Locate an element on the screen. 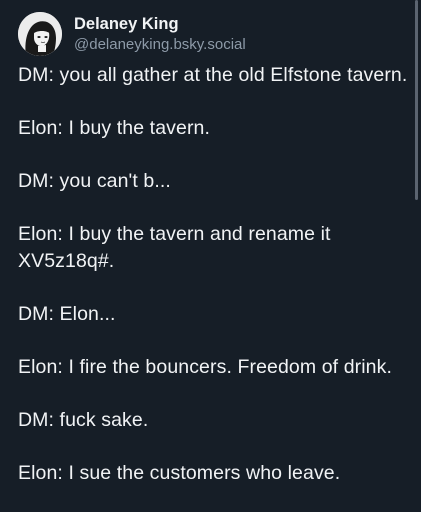  avatar-illustration-icon is located at coordinates (40, 34).